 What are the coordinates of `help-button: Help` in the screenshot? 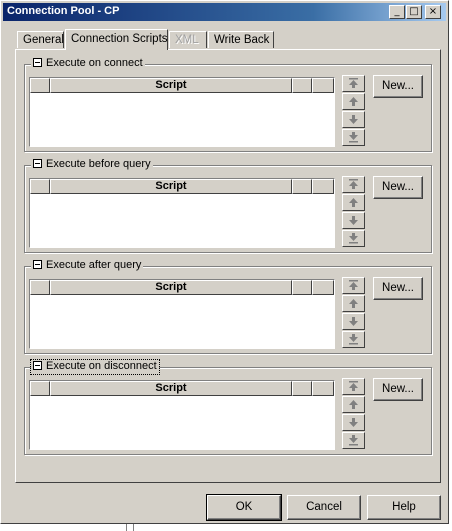 It's located at (404, 507).